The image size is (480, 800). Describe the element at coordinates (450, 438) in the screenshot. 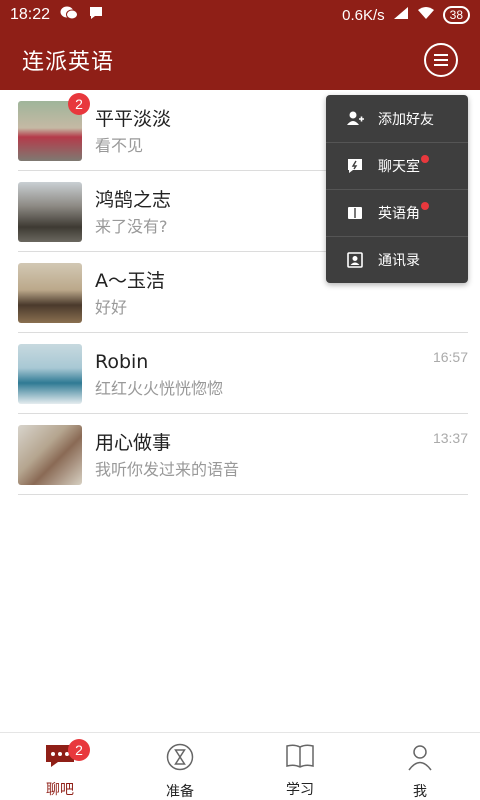

I see `message-time: 13:37` at that location.